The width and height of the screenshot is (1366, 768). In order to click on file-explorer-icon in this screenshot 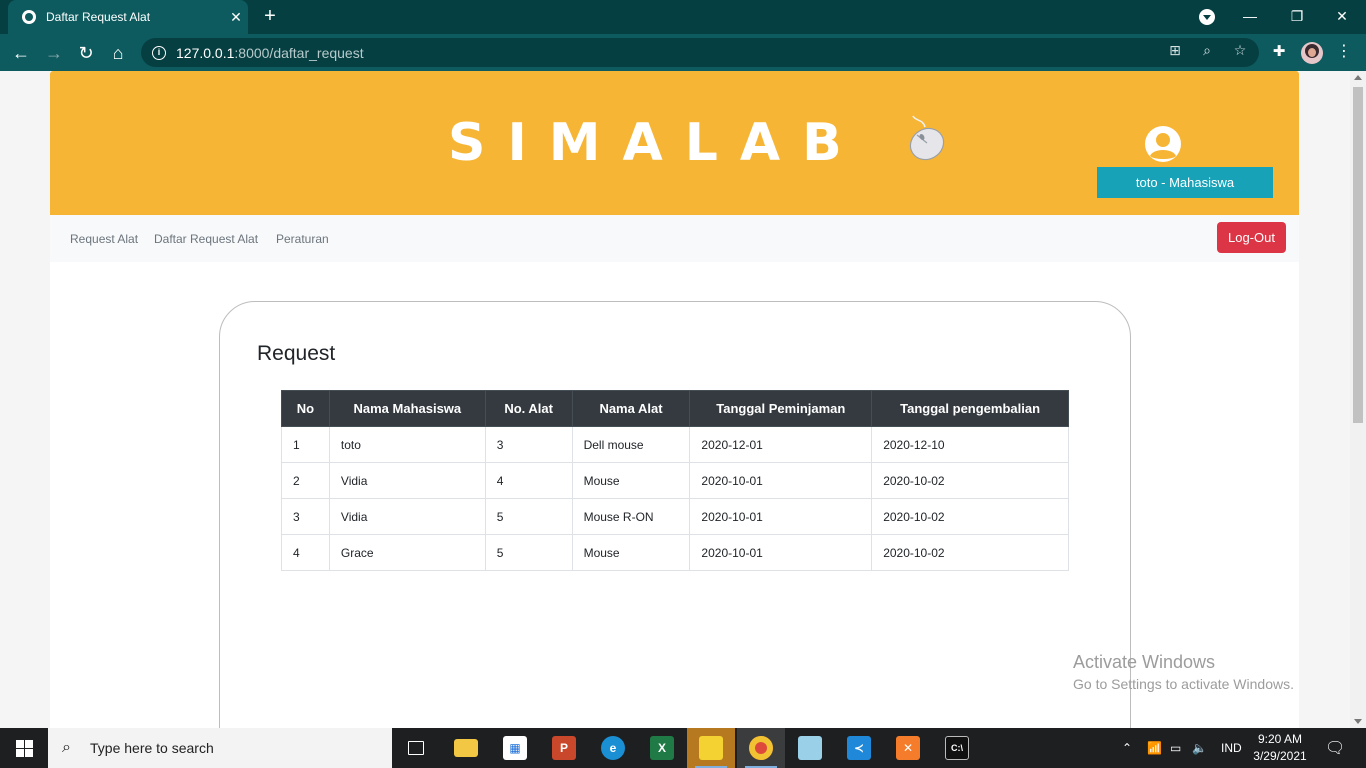, I will do `click(466, 748)`.